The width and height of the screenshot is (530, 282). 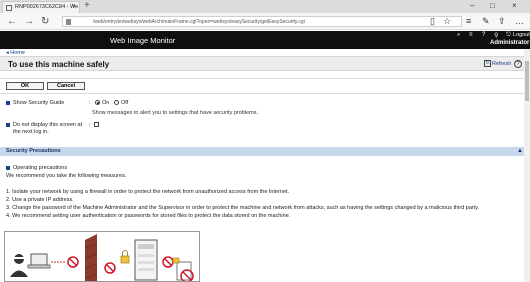 I want to click on favorites-hub-icon: ≡, so click(x=468, y=21).